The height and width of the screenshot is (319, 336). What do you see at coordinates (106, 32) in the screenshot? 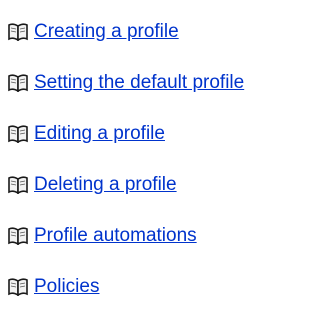
I see `topic-link-creating-profile: Creating a profile` at bounding box center [106, 32].